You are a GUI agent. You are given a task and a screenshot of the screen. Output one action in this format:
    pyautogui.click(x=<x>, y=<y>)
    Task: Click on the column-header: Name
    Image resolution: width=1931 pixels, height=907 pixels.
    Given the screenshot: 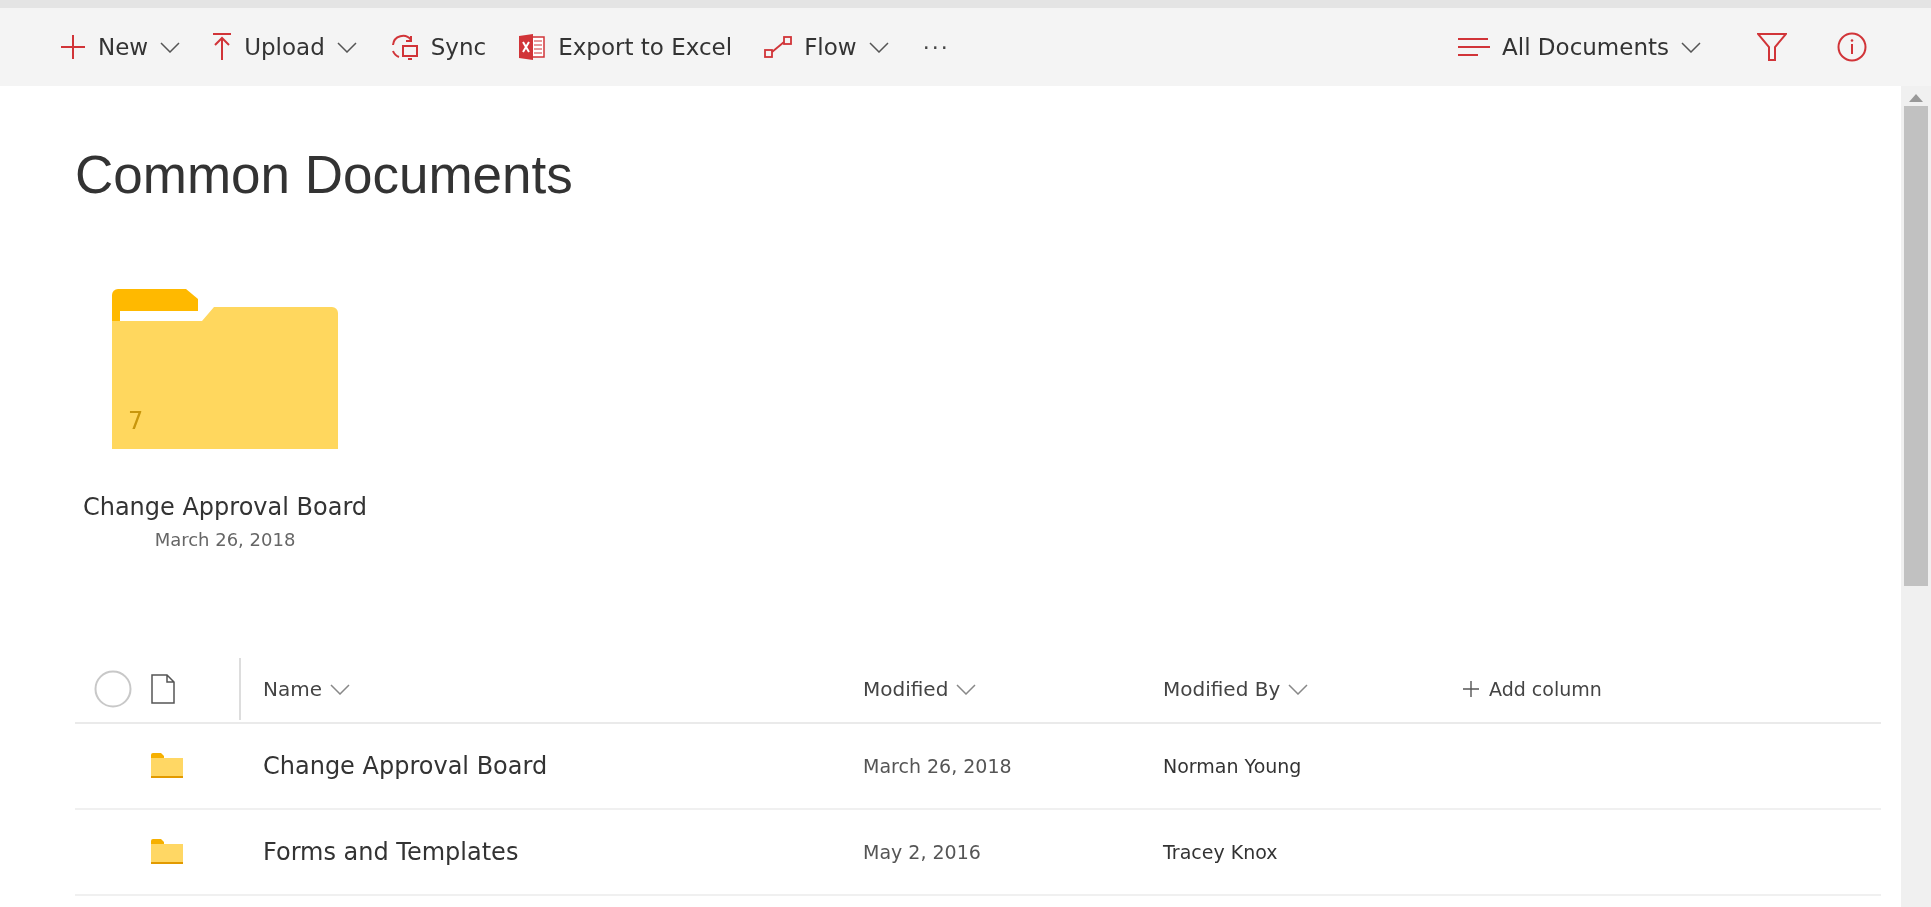 What is the action you would take?
    pyautogui.click(x=306, y=689)
    